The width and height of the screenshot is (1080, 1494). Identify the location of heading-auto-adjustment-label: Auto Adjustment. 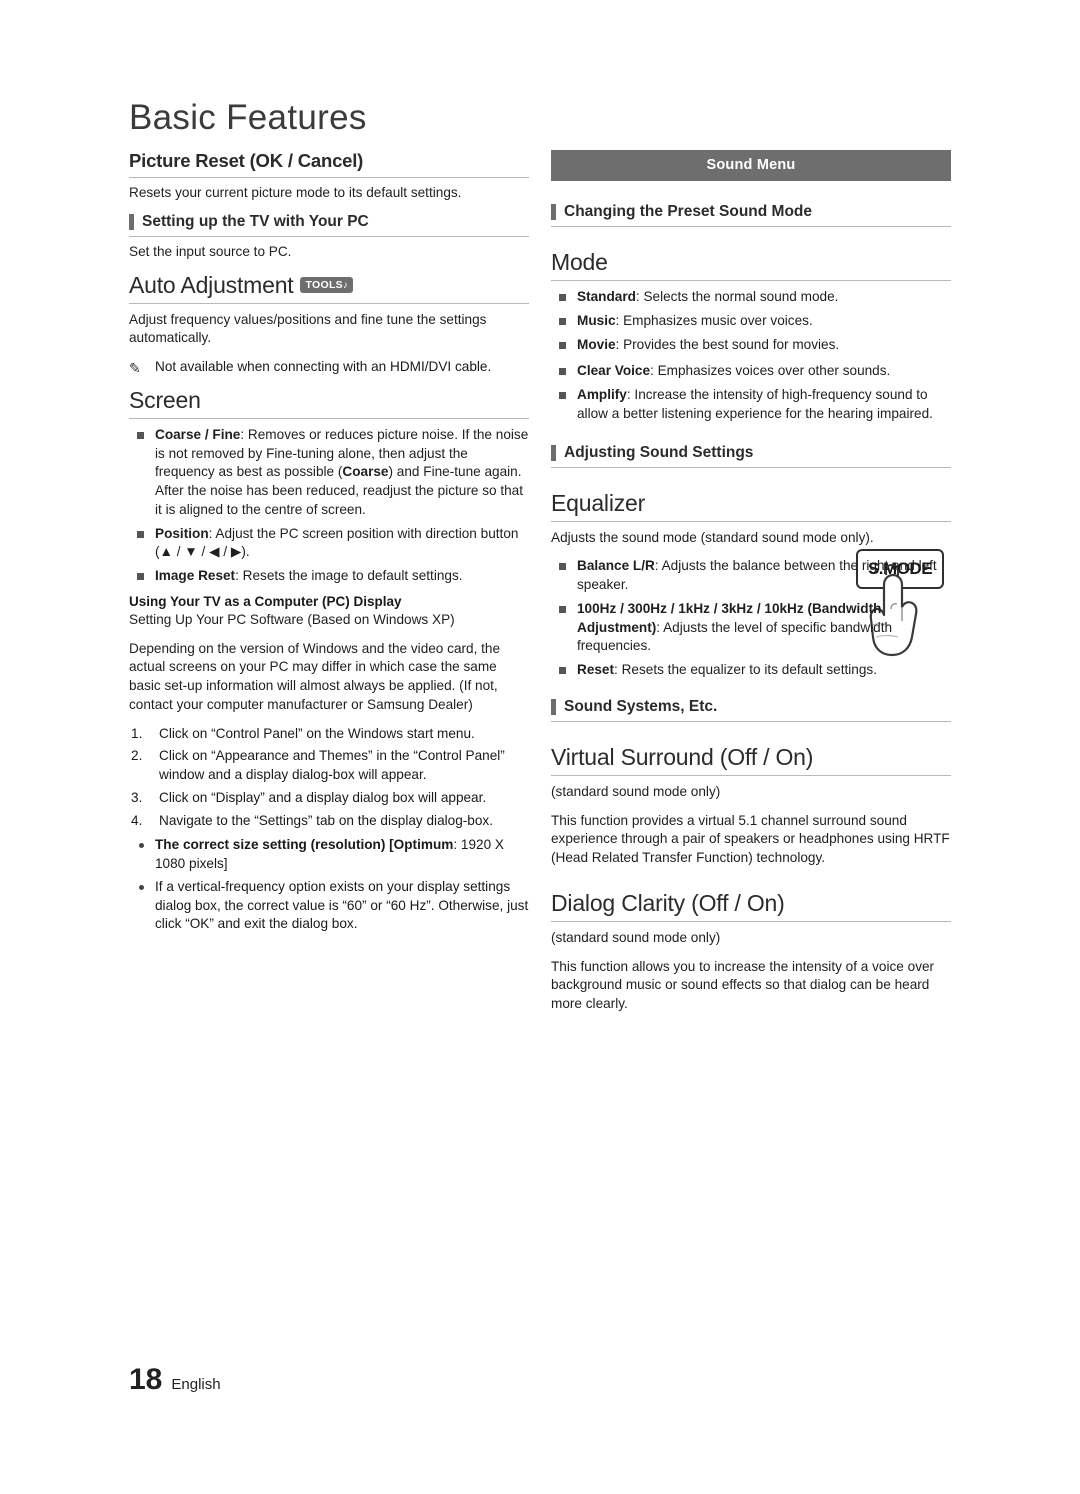
(211, 284).